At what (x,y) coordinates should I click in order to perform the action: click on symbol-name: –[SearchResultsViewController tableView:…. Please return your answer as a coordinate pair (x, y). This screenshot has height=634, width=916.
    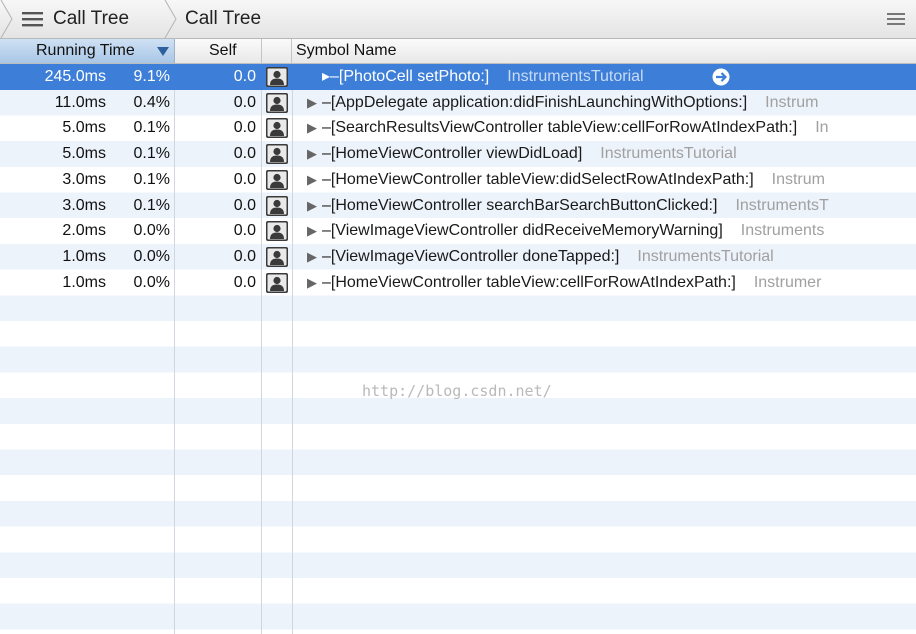
    Looking at the image, I should click on (575, 128).